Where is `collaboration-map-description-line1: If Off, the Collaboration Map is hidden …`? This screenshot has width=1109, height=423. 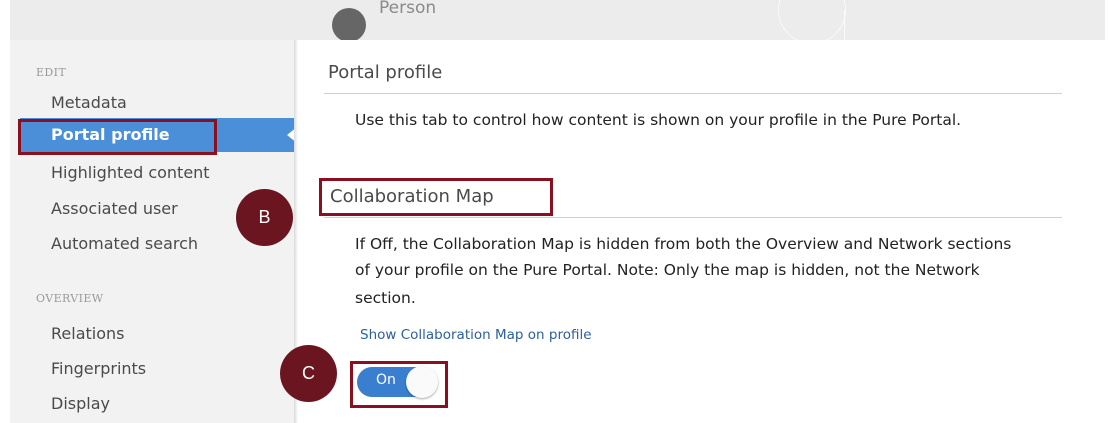
collaboration-map-description-line1: If Off, the Collaboration Map is hidden … is located at coordinates (683, 244).